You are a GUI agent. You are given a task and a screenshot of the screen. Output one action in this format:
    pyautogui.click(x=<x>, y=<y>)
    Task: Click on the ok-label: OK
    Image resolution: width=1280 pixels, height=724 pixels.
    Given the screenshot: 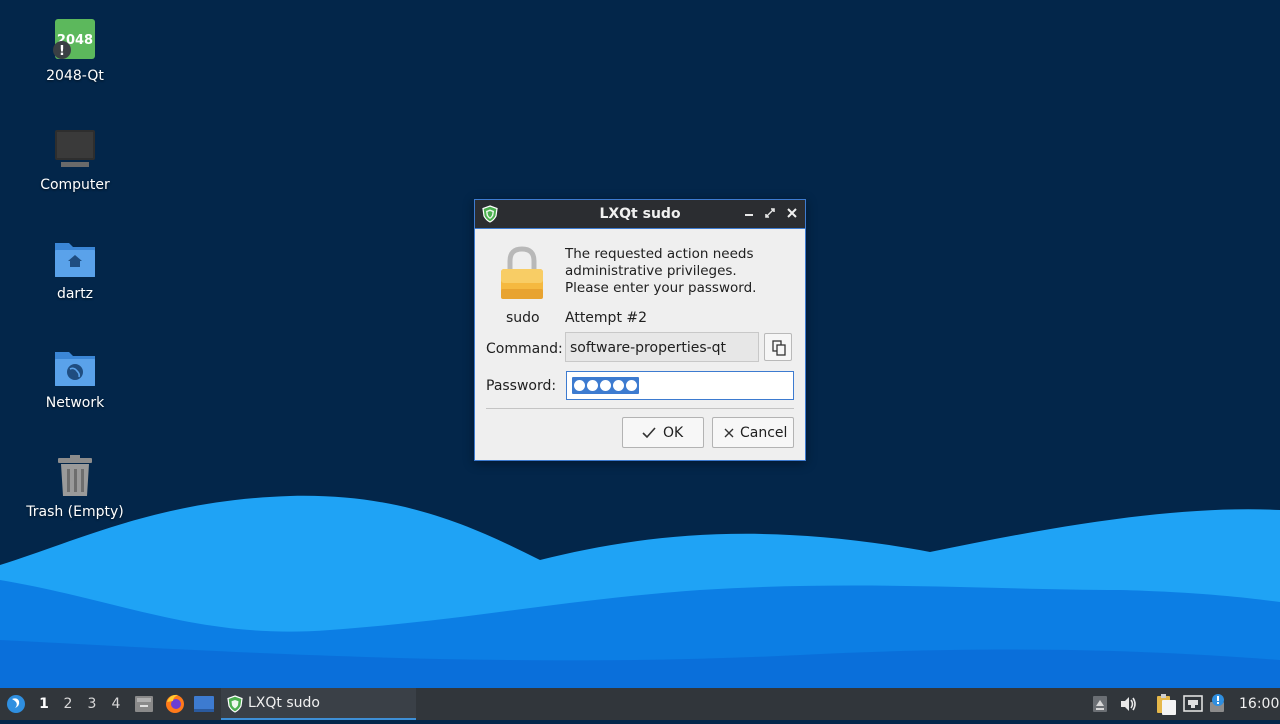 What is the action you would take?
    pyautogui.click(x=673, y=433)
    